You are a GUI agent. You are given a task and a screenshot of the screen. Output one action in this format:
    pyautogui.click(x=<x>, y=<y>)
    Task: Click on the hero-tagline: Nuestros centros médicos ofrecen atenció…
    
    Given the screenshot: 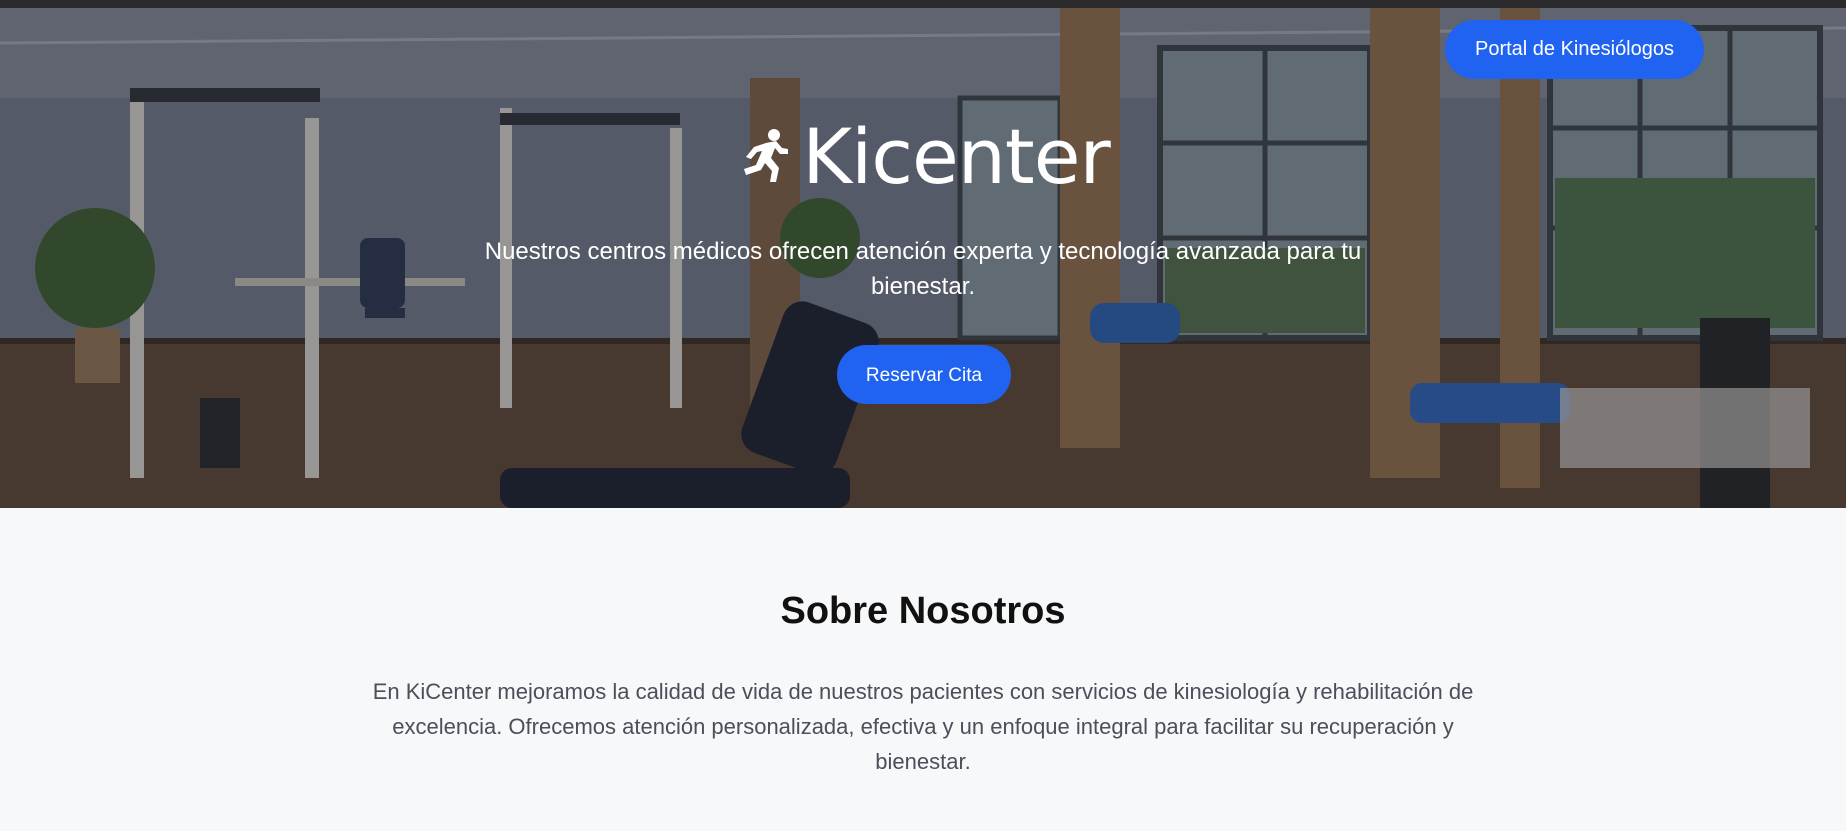 What is the action you would take?
    pyautogui.click(x=923, y=269)
    